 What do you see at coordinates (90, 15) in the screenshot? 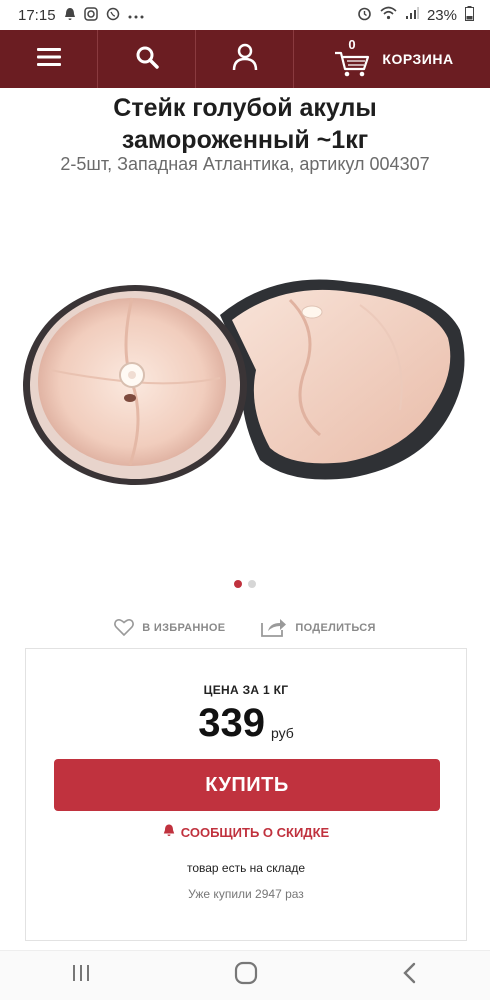
I see `instagram-icon` at bounding box center [90, 15].